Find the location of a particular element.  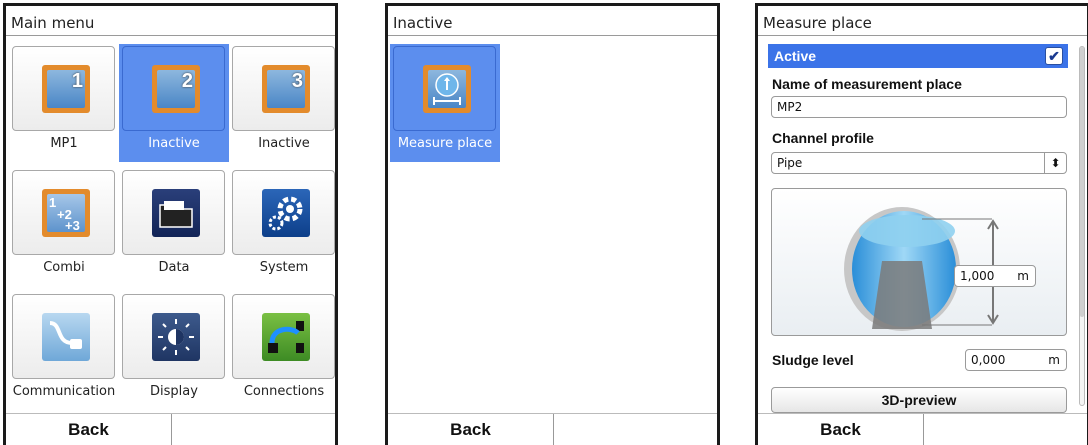

measure-place-icon is located at coordinates (447, 89).